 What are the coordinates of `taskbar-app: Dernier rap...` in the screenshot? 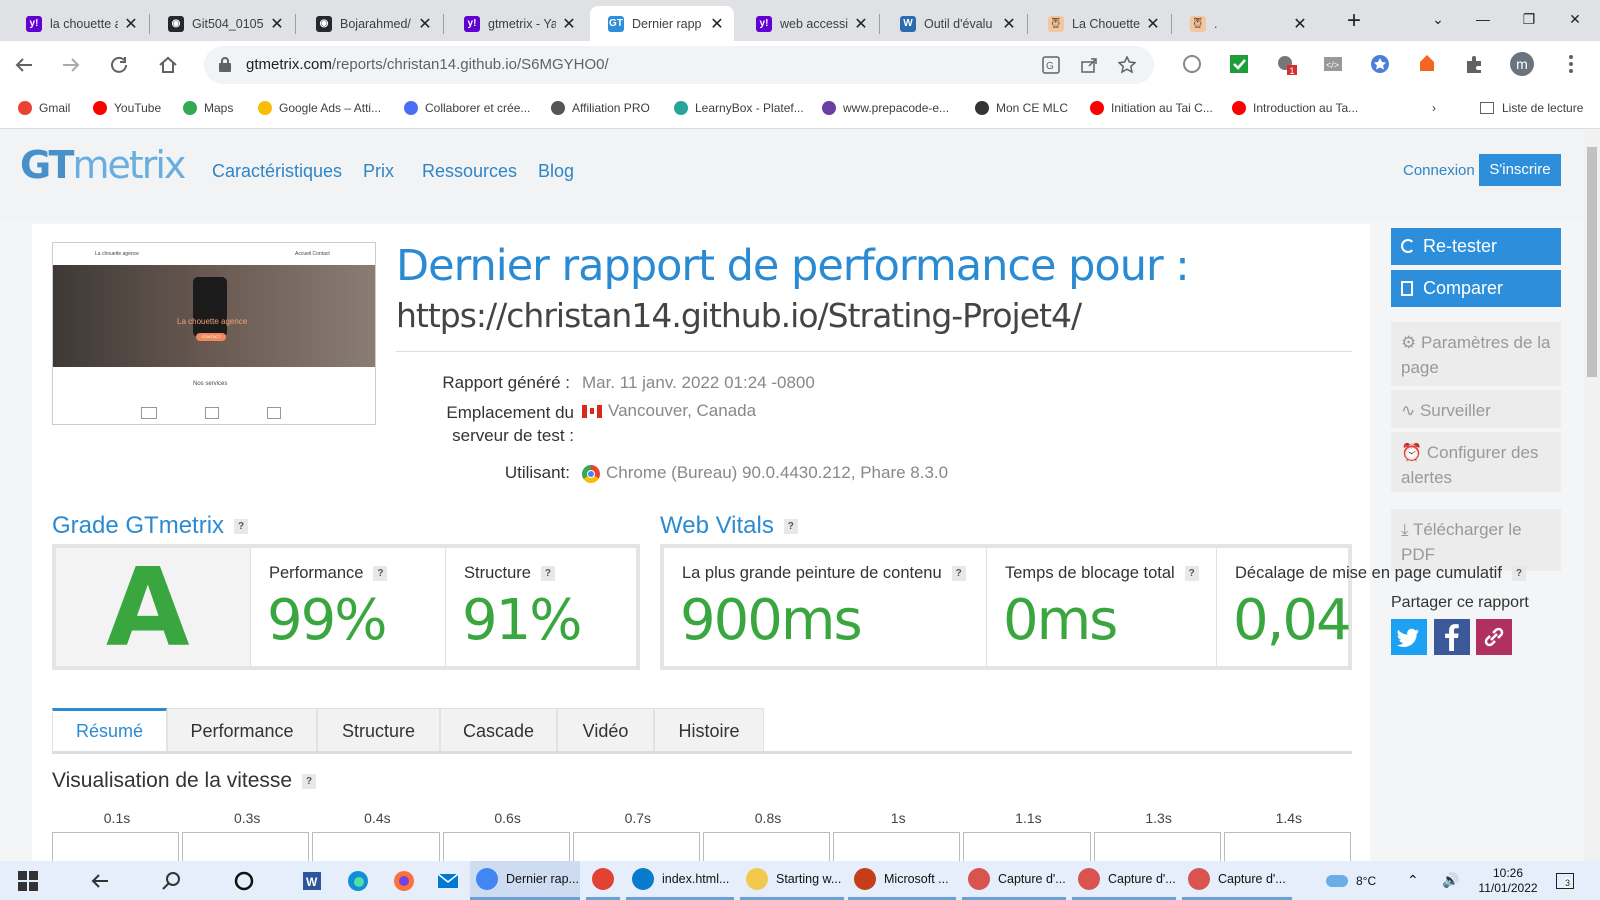 It's located at (525, 880).